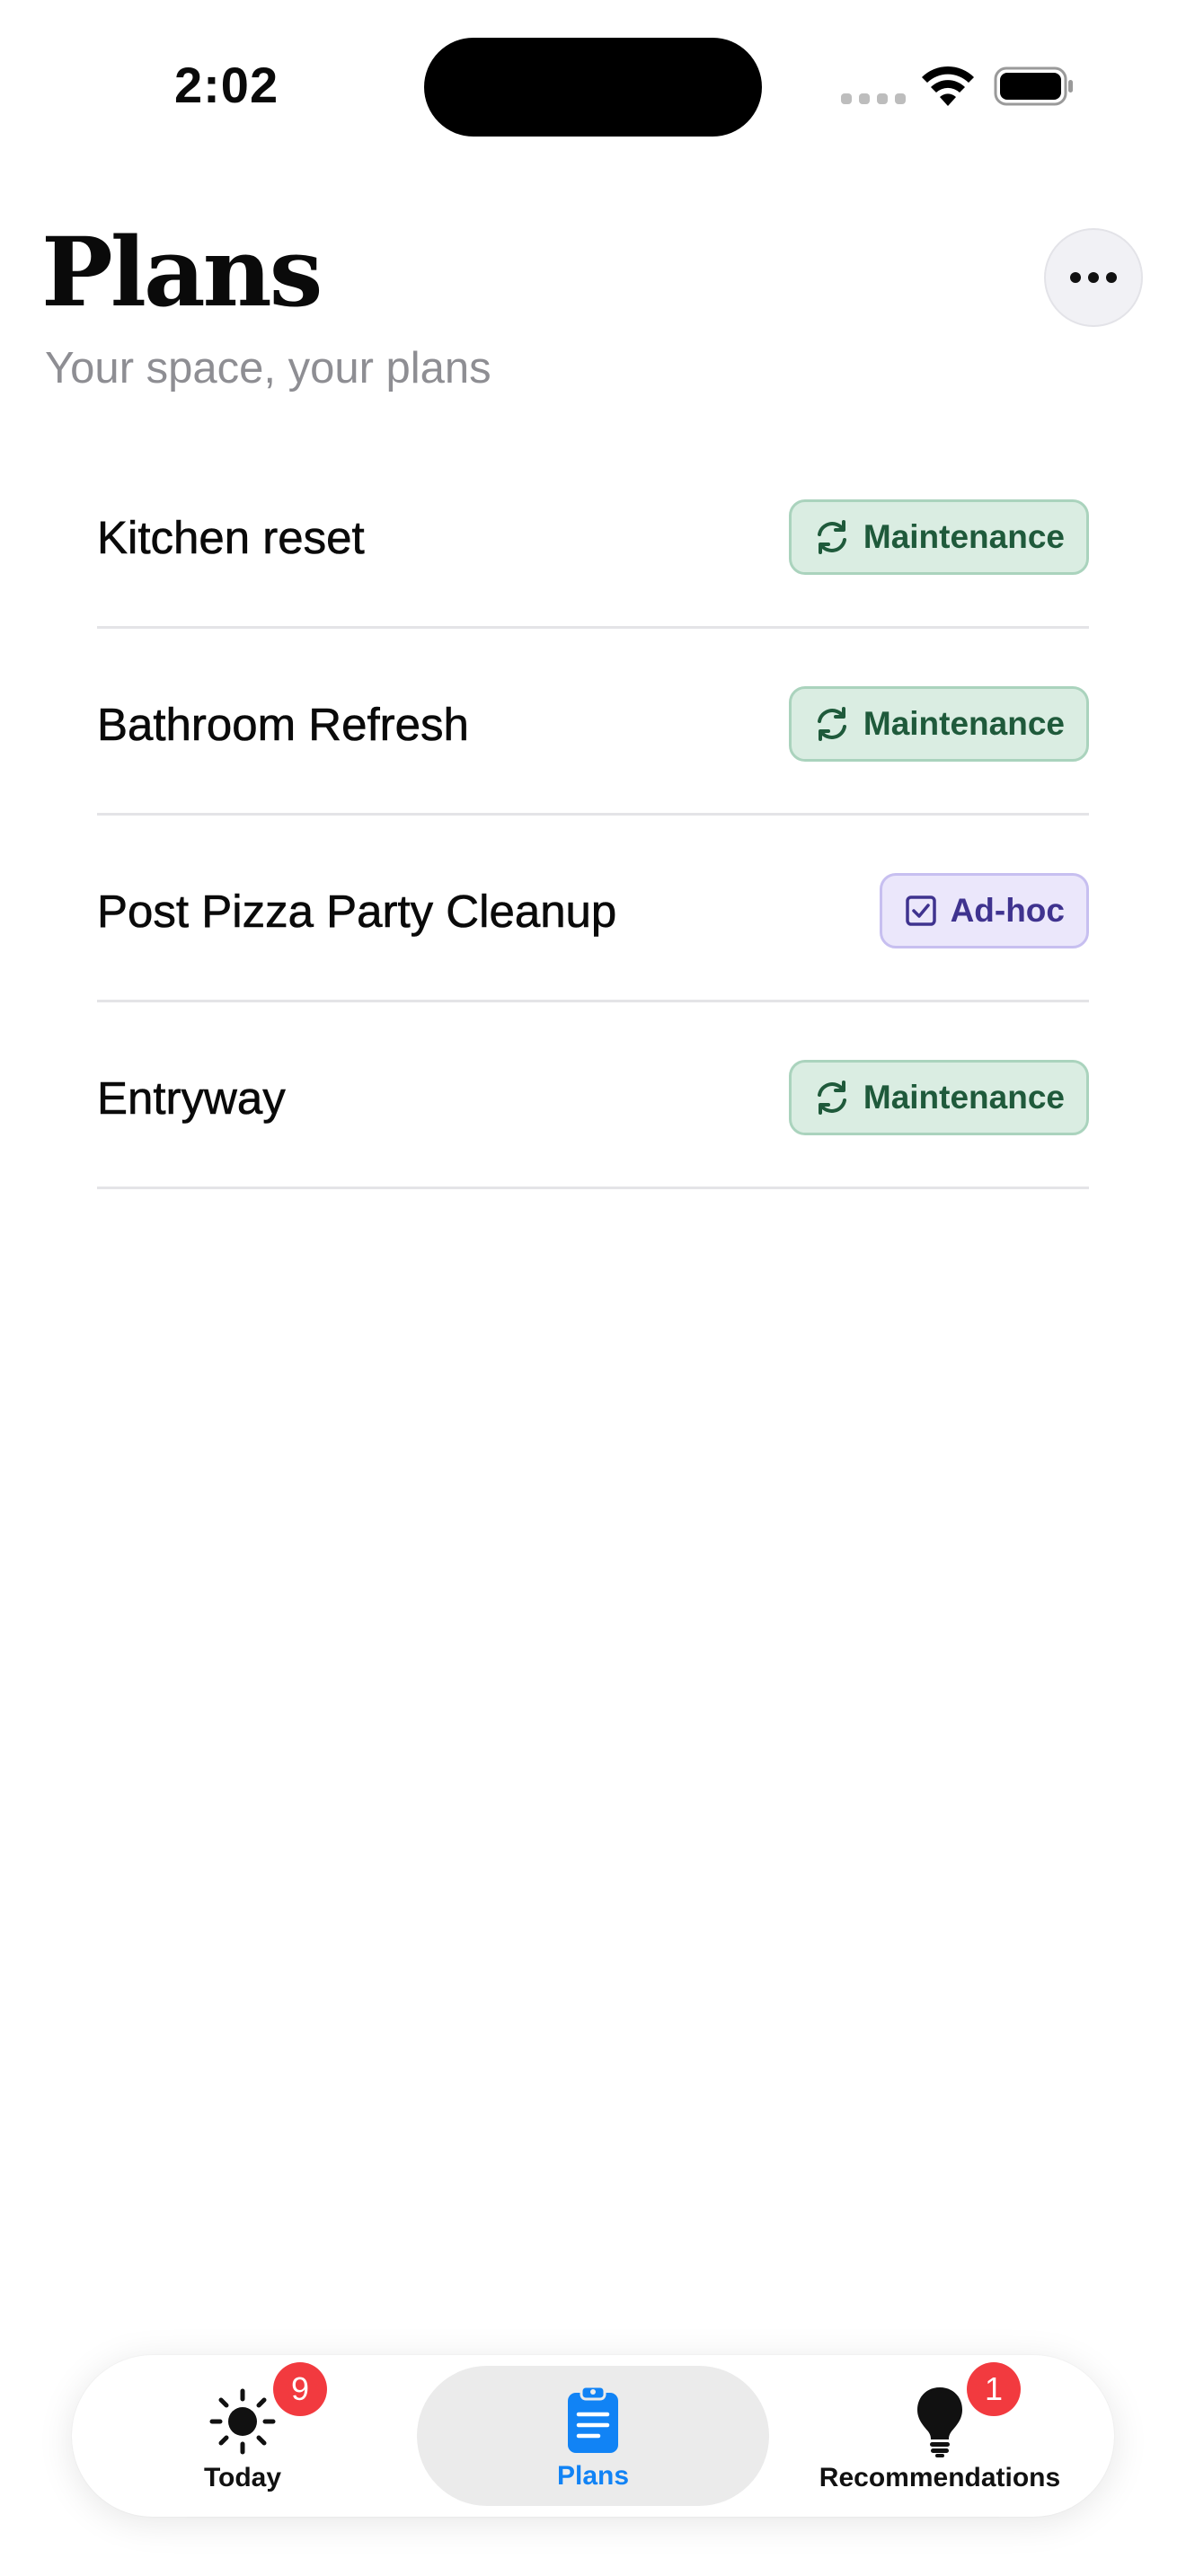 The width and height of the screenshot is (1186, 2576). What do you see at coordinates (948, 86) in the screenshot?
I see `wifi-icon` at bounding box center [948, 86].